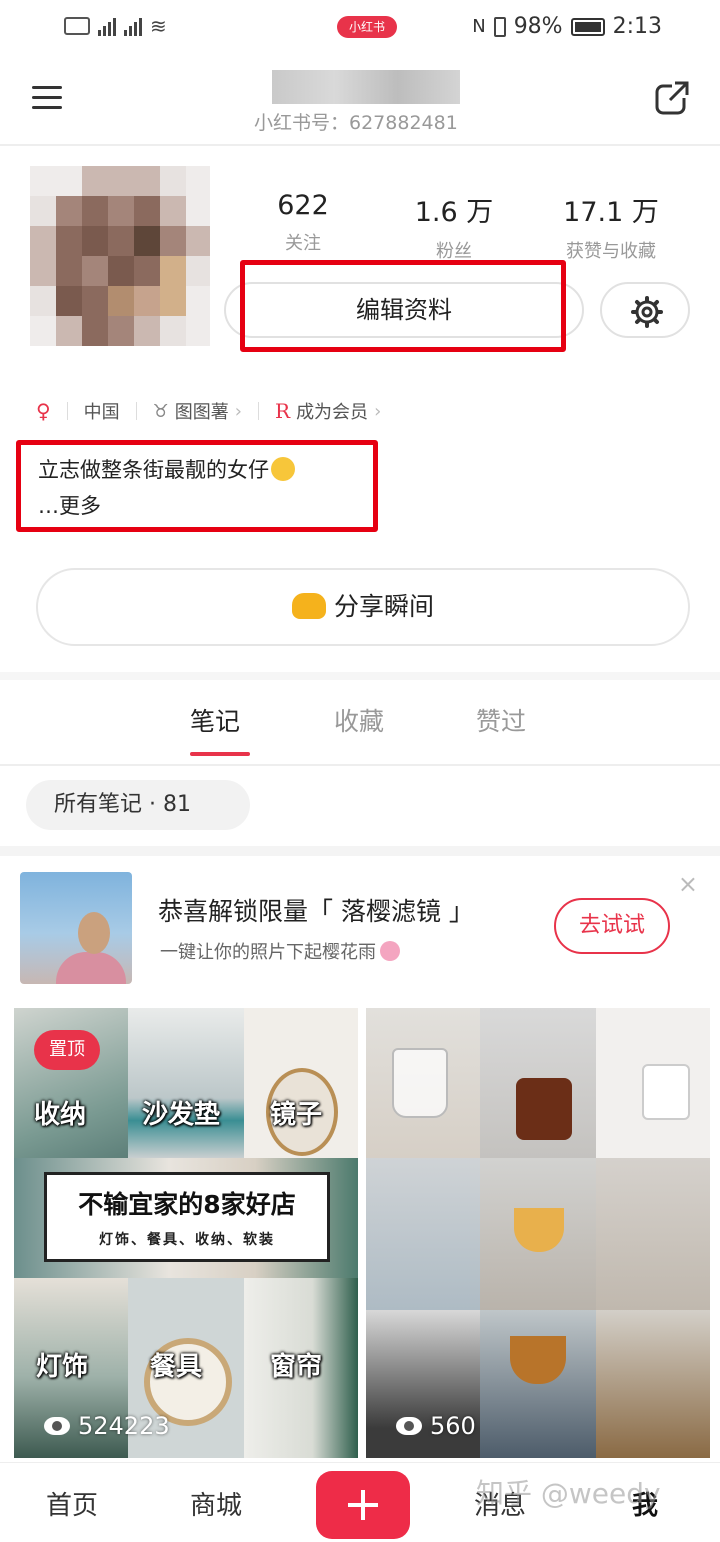  What do you see at coordinates (544, 1109) in the screenshot?
I see `glass-shape` at bounding box center [544, 1109].